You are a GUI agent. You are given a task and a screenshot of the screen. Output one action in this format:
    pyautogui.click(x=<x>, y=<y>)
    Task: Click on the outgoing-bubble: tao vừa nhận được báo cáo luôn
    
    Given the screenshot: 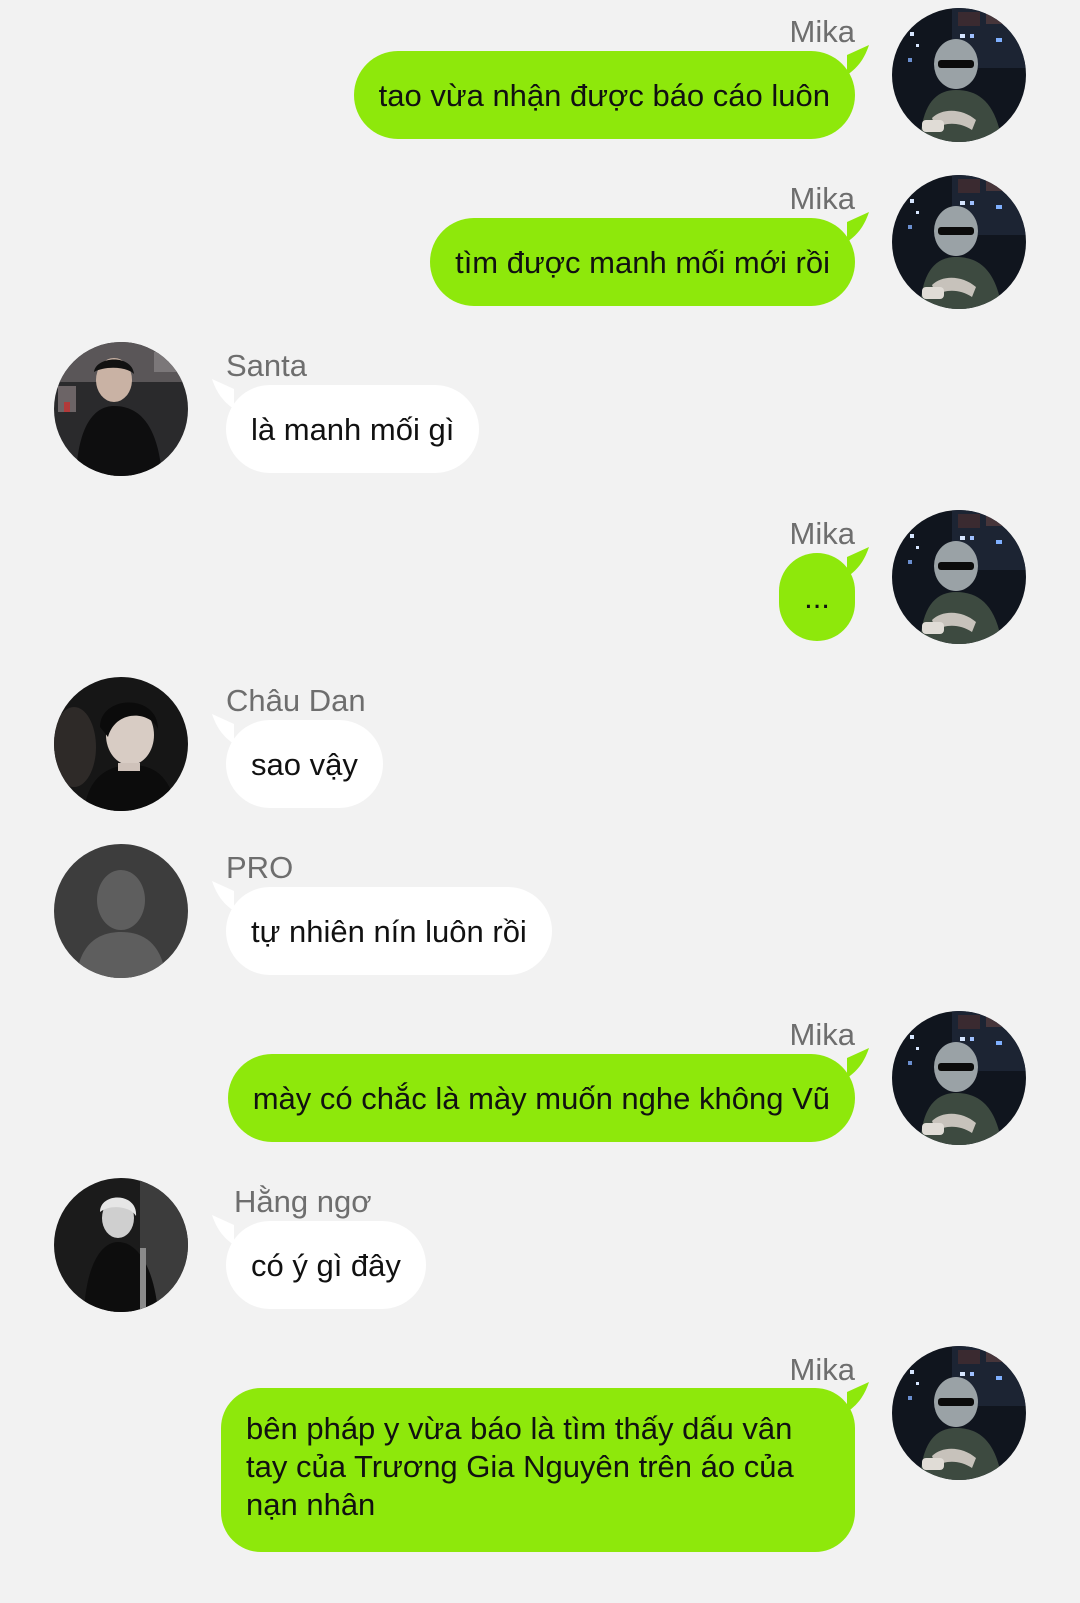 What is the action you would take?
    pyautogui.click(x=611, y=92)
    